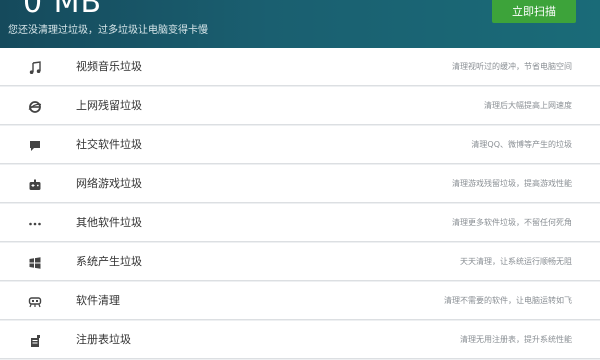  What do you see at coordinates (109, 144) in the screenshot?
I see `category-label: 社交软件垃圾` at bounding box center [109, 144].